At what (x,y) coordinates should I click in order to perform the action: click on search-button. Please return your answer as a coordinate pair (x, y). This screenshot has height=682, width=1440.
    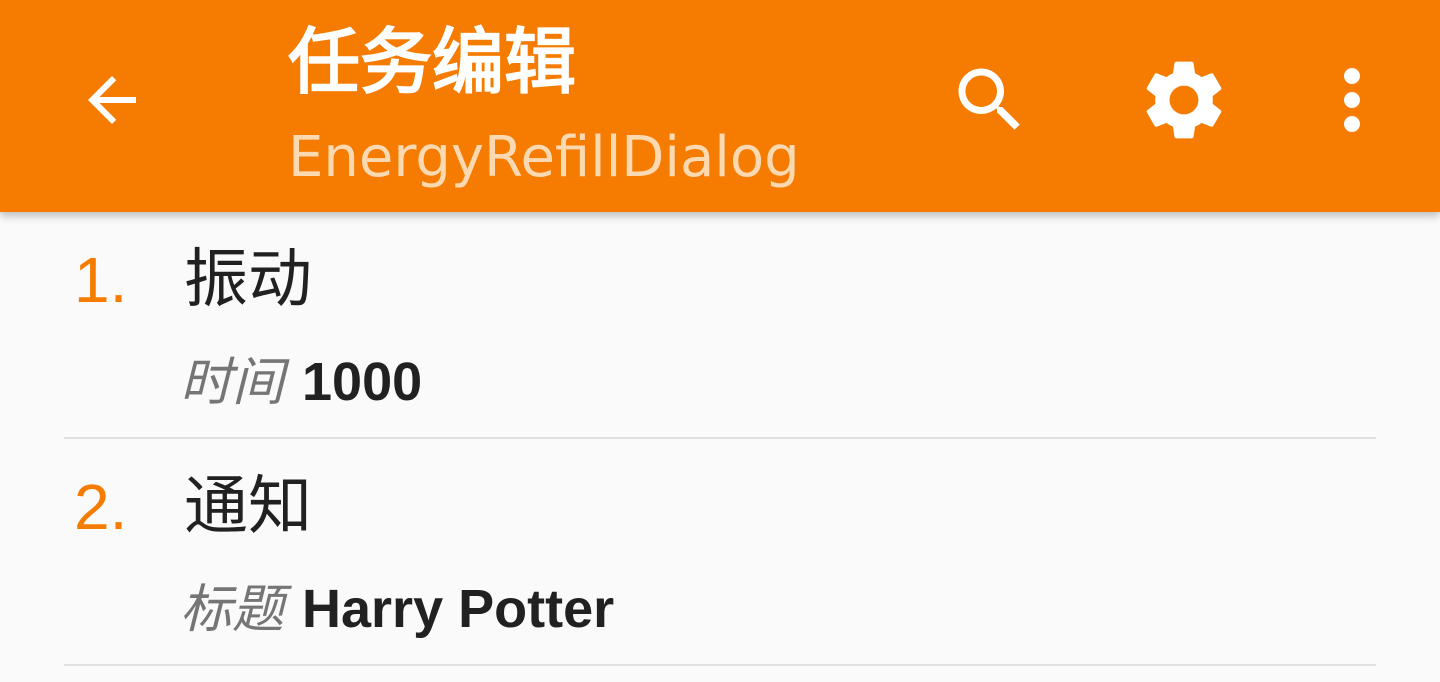
    Looking at the image, I should click on (990, 100).